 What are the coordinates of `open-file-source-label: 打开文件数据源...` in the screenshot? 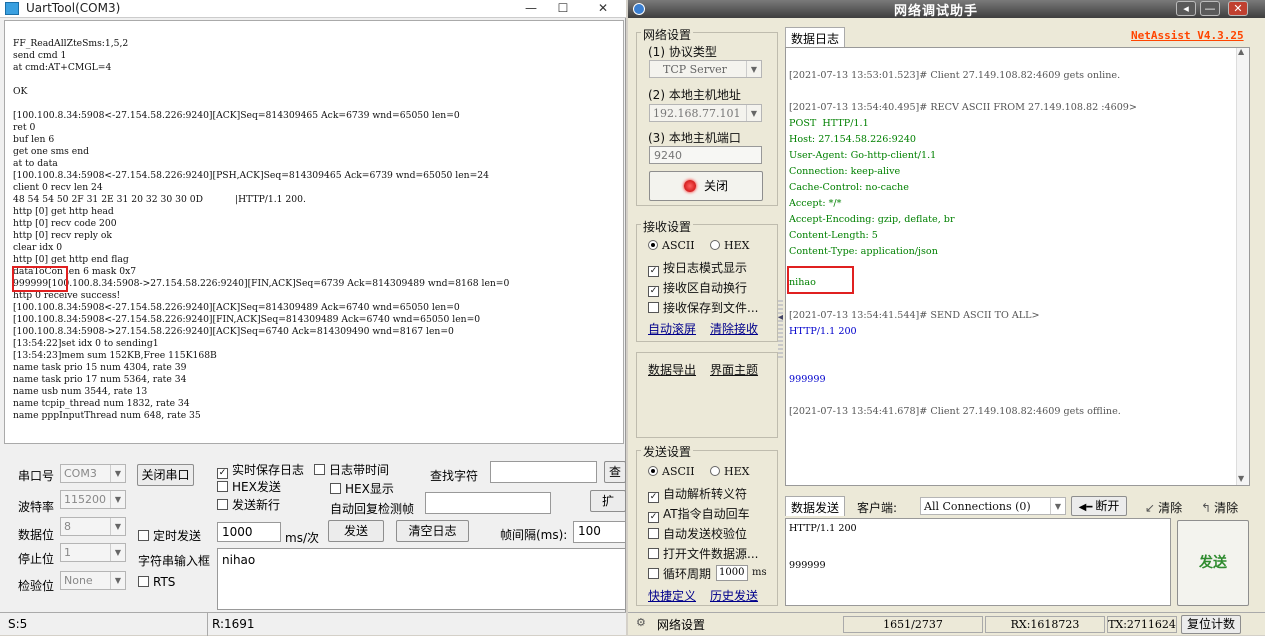 It's located at (711, 554).